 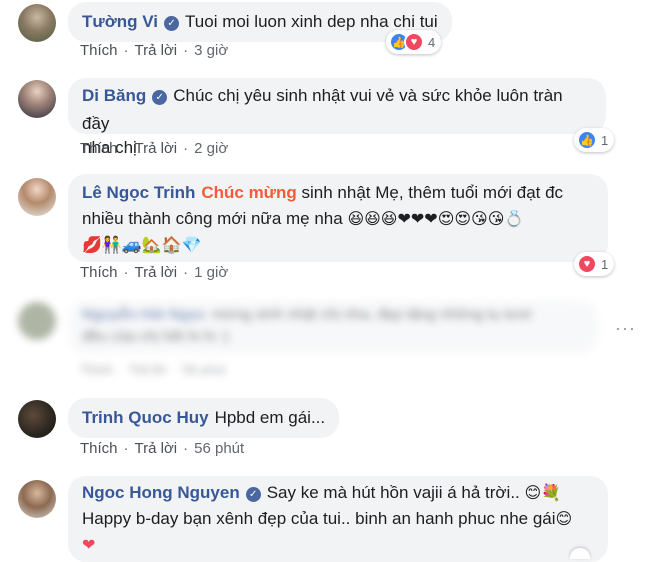 What do you see at coordinates (211, 148) in the screenshot?
I see `timestamp: 2 giờ` at bounding box center [211, 148].